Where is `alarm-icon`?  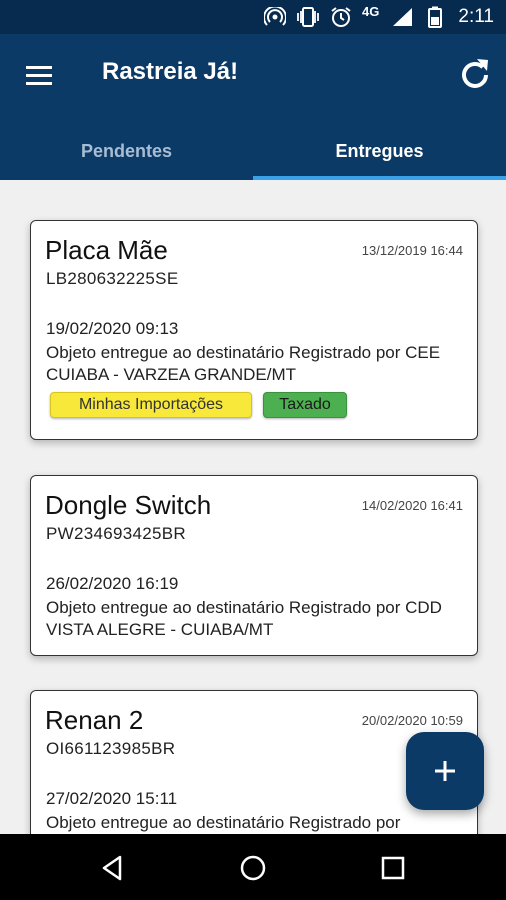 alarm-icon is located at coordinates (341, 17).